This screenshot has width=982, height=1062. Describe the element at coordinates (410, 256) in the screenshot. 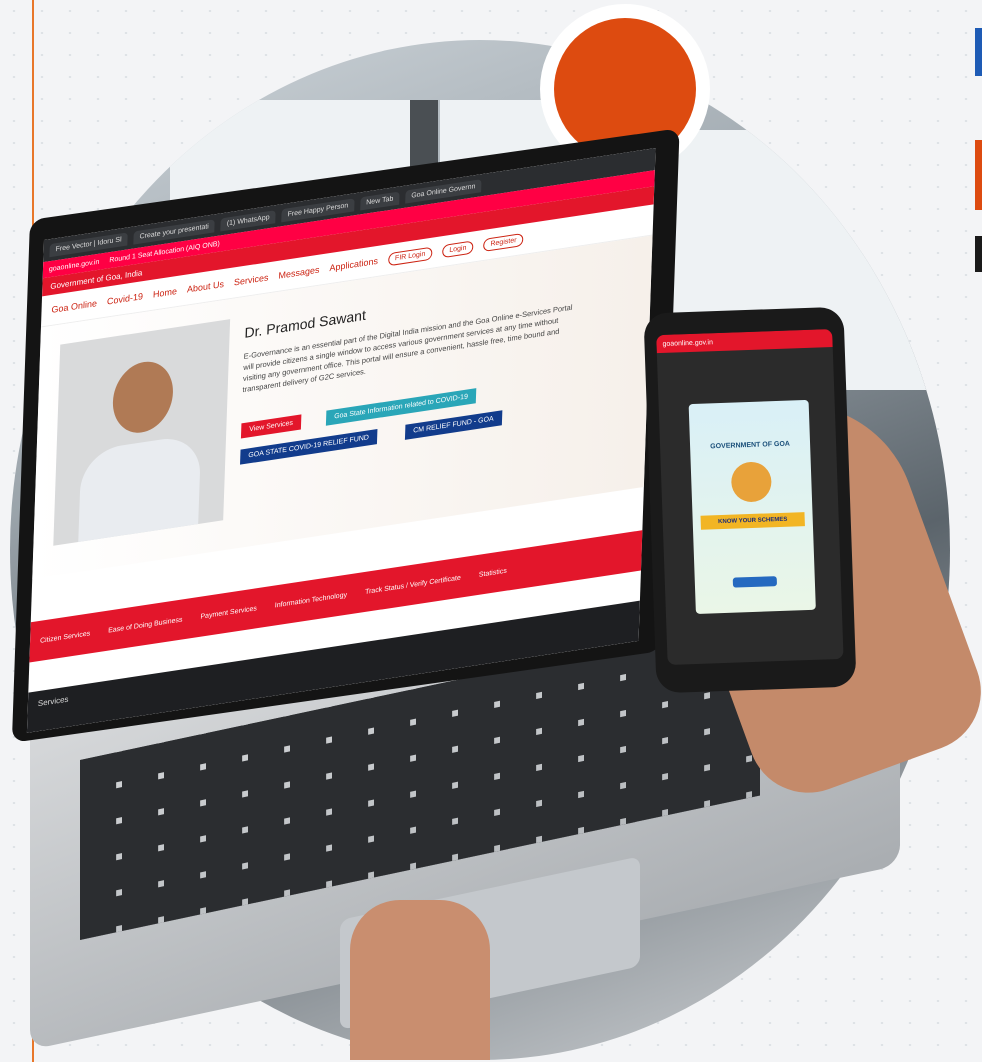

I see `fir-login-button: FIR Login` at that location.